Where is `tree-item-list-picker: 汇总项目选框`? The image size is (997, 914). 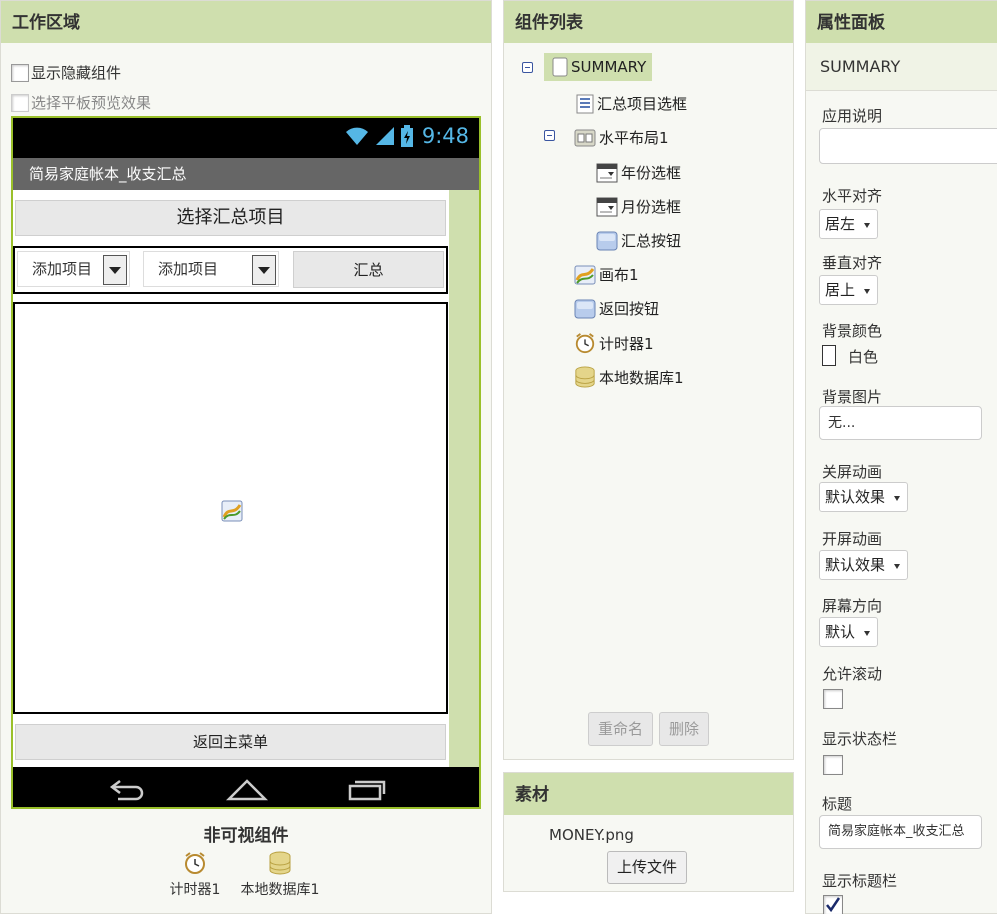
tree-item-list-picker: 汇总项目选框 is located at coordinates (631, 103).